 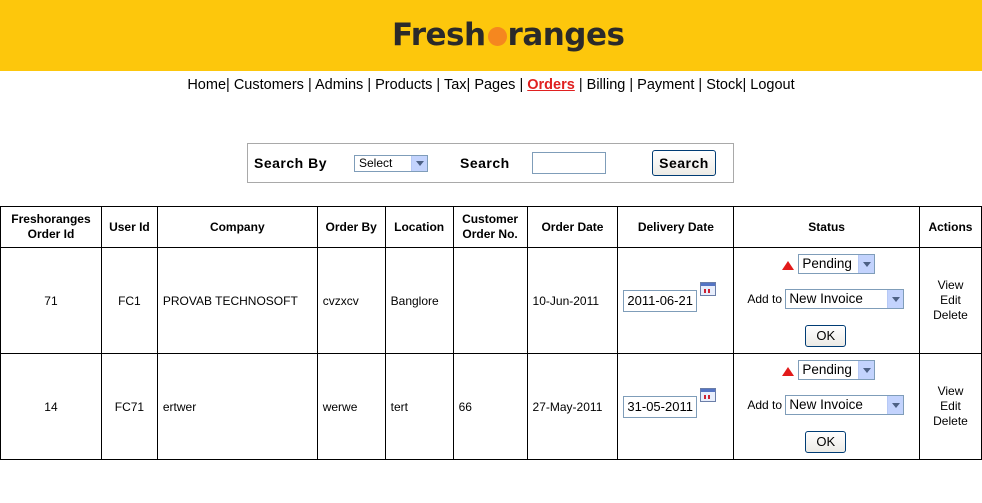 I want to click on delivery-date-cell: 31-05-2011, so click(x=676, y=406).